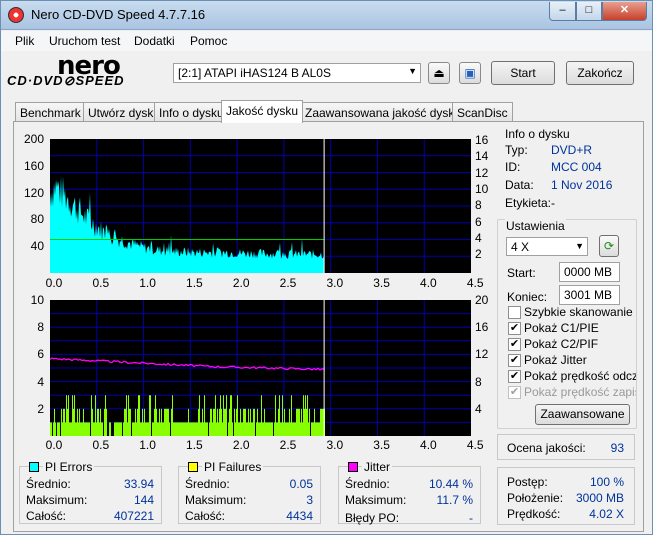 The image size is (653, 535). What do you see at coordinates (50, 112) in the screenshot?
I see `tab-benchmark: Benchmark` at bounding box center [50, 112].